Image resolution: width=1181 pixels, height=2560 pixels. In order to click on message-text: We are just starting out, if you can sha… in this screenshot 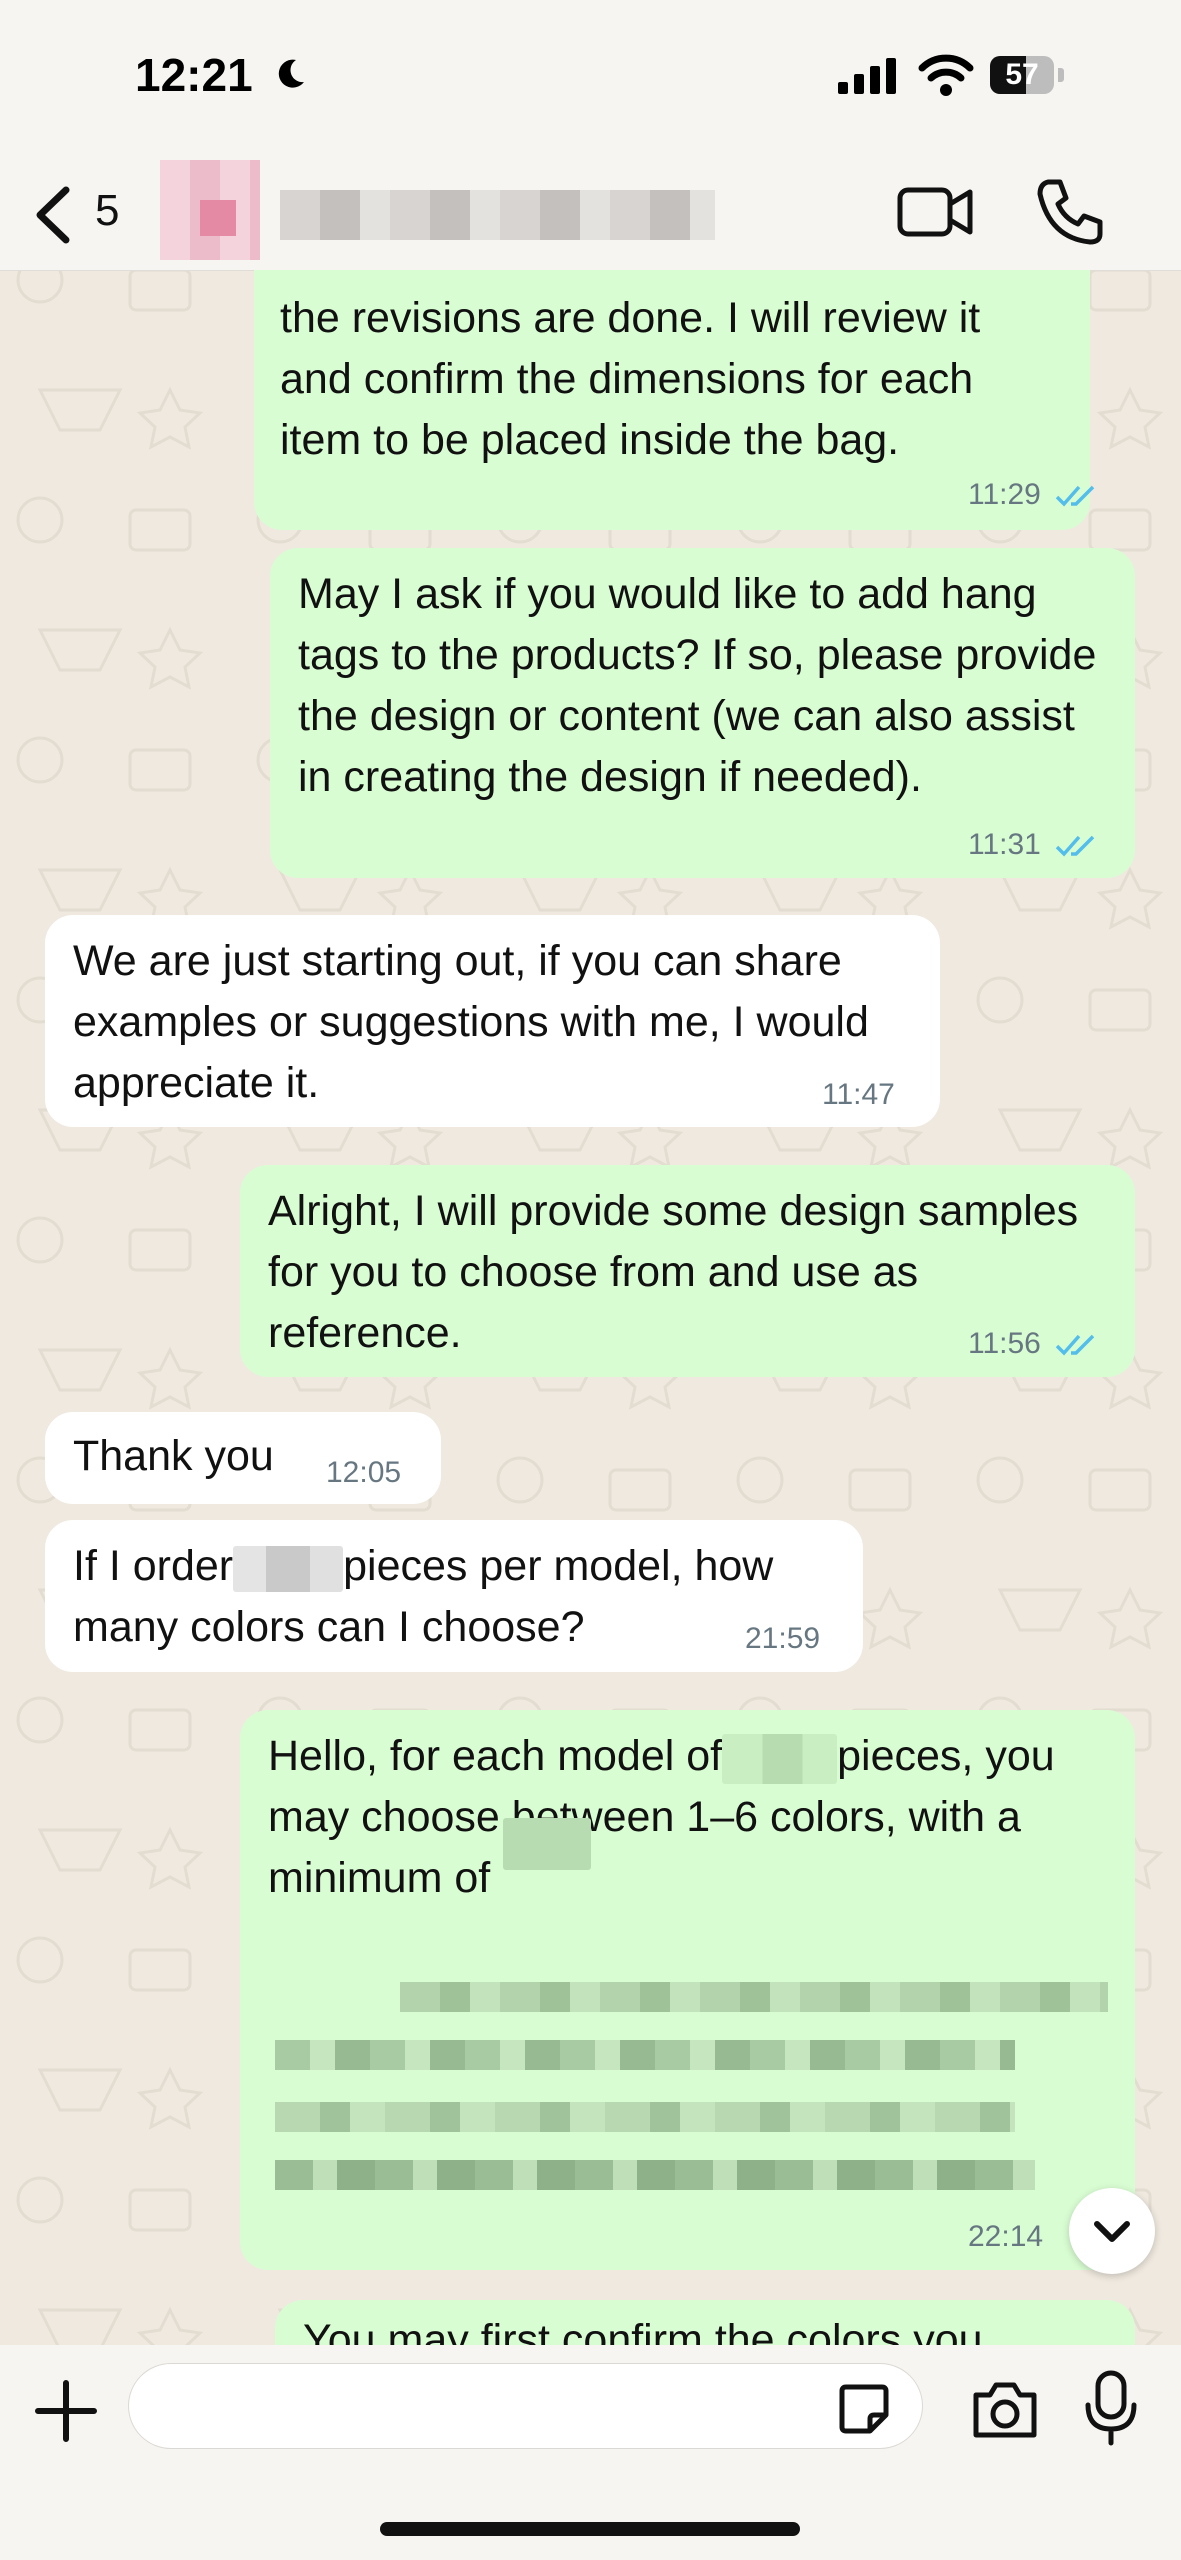, I will do `click(471, 1022)`.